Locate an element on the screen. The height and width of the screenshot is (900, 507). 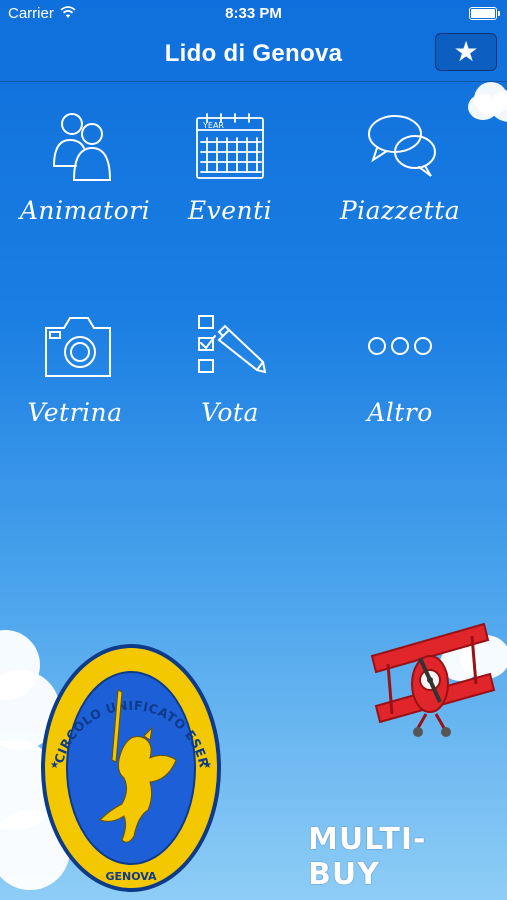
tile-vota: Vota is located at coordinates (230, 390).